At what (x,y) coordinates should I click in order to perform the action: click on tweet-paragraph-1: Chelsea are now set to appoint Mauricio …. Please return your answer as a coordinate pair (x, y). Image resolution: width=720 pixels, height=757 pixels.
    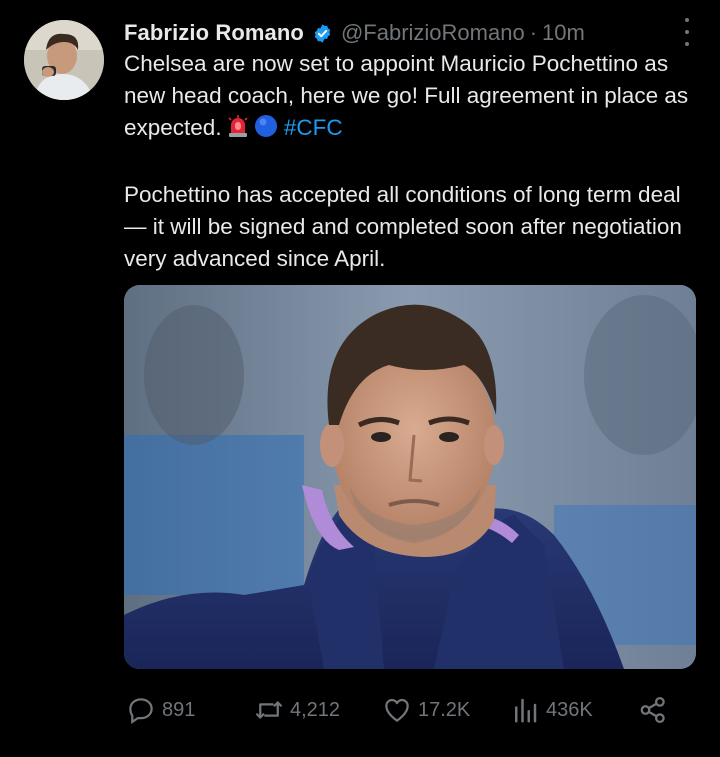
    Looking at the image, I should click on (412, 97).